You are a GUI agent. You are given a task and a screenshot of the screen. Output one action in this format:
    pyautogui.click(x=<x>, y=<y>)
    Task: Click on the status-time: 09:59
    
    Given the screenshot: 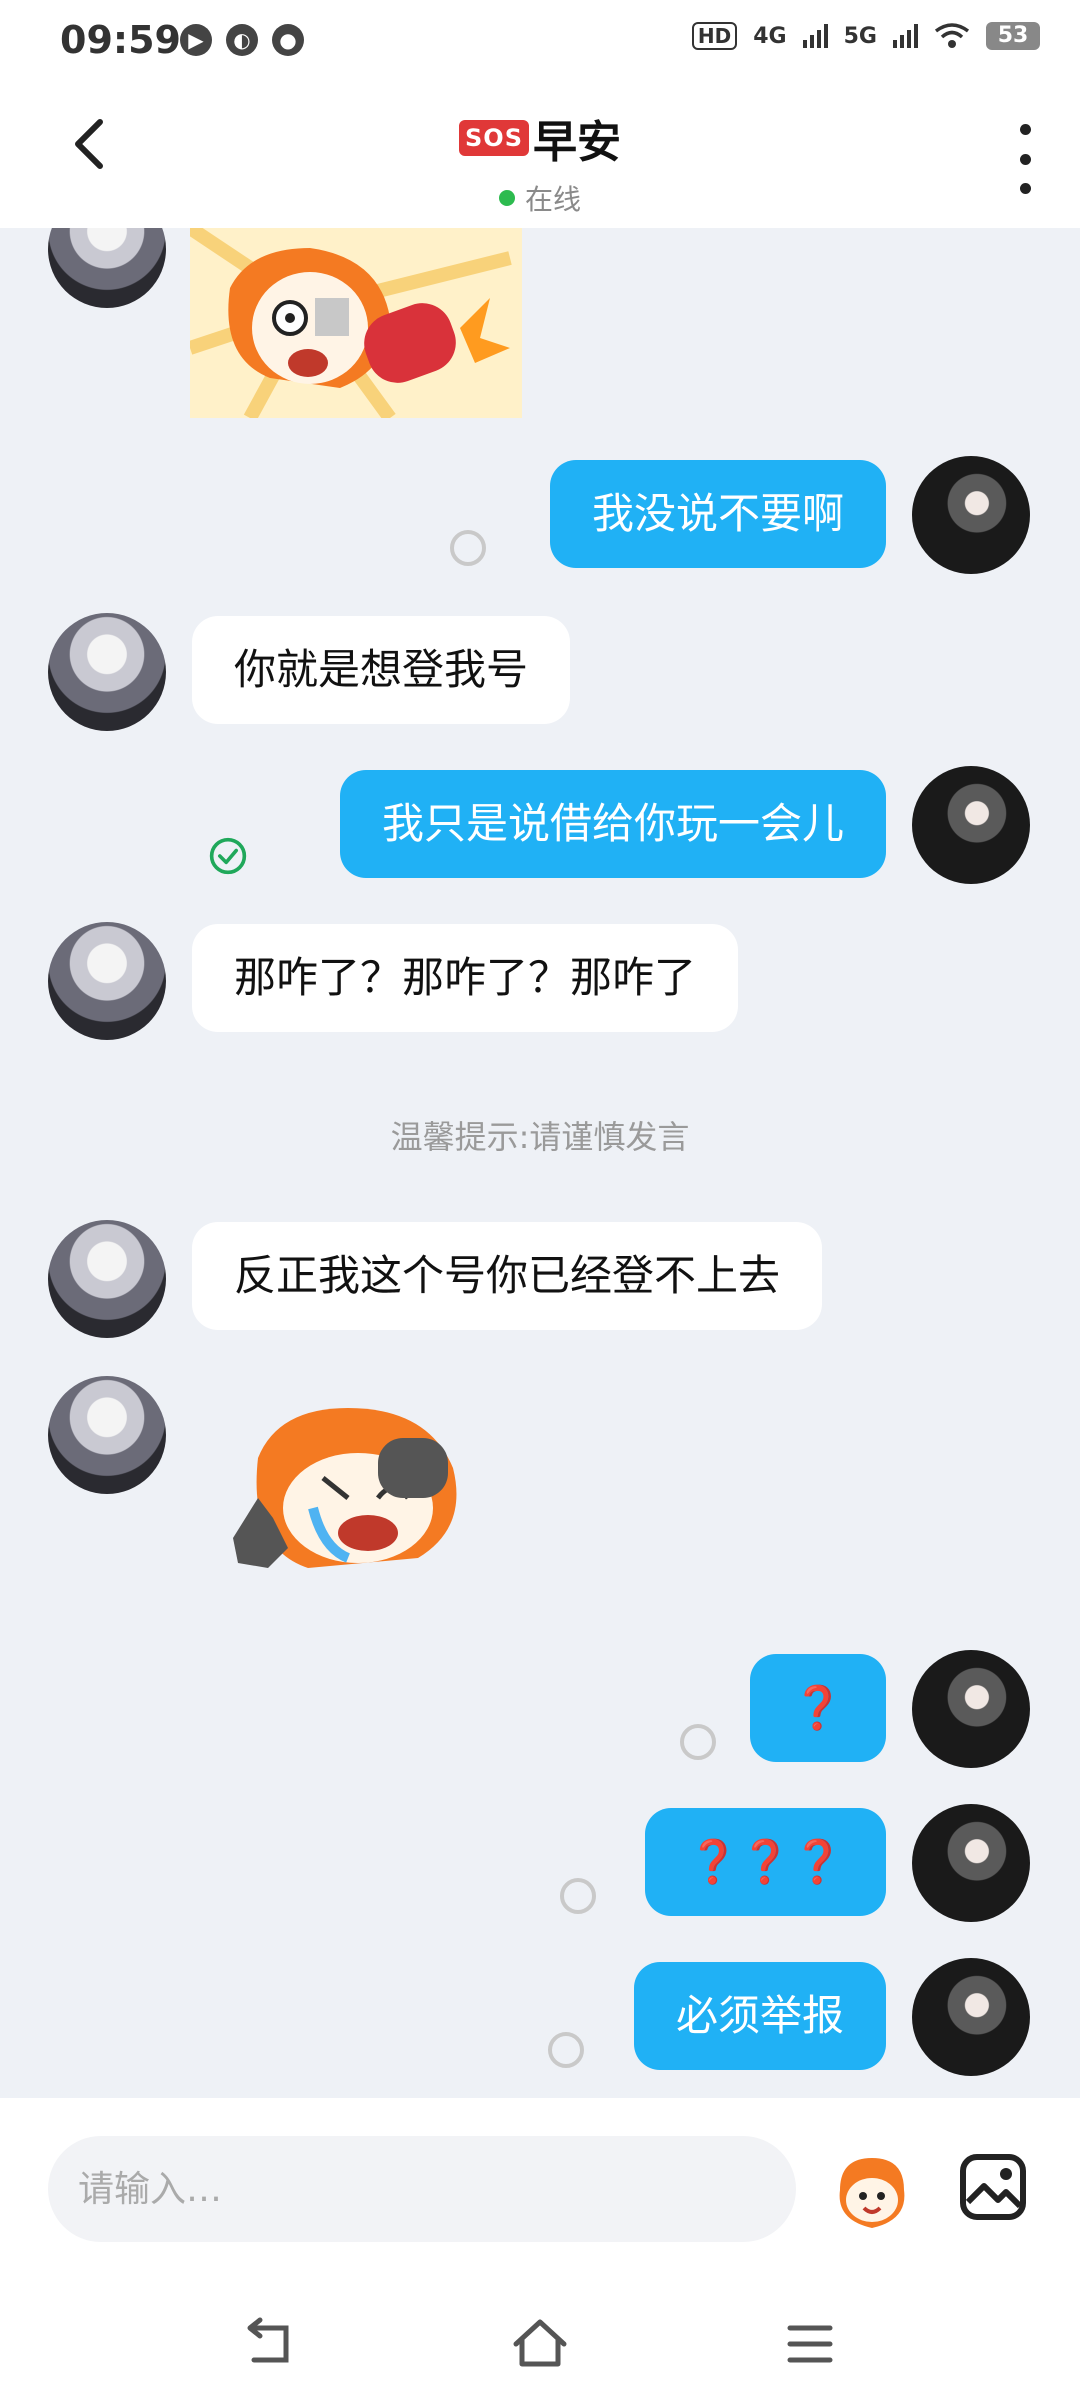 What is the action you would take?
    pyautogui.click(x=120, y=40)
    